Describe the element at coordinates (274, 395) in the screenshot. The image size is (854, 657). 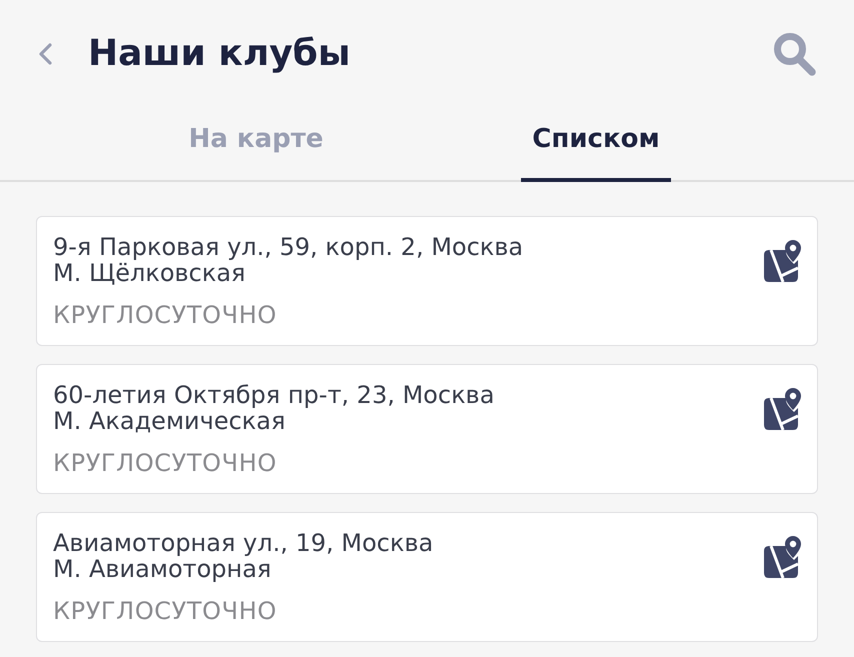
I see `club-address: 60-летия Октября пр-т, 23, Москва` at that location.